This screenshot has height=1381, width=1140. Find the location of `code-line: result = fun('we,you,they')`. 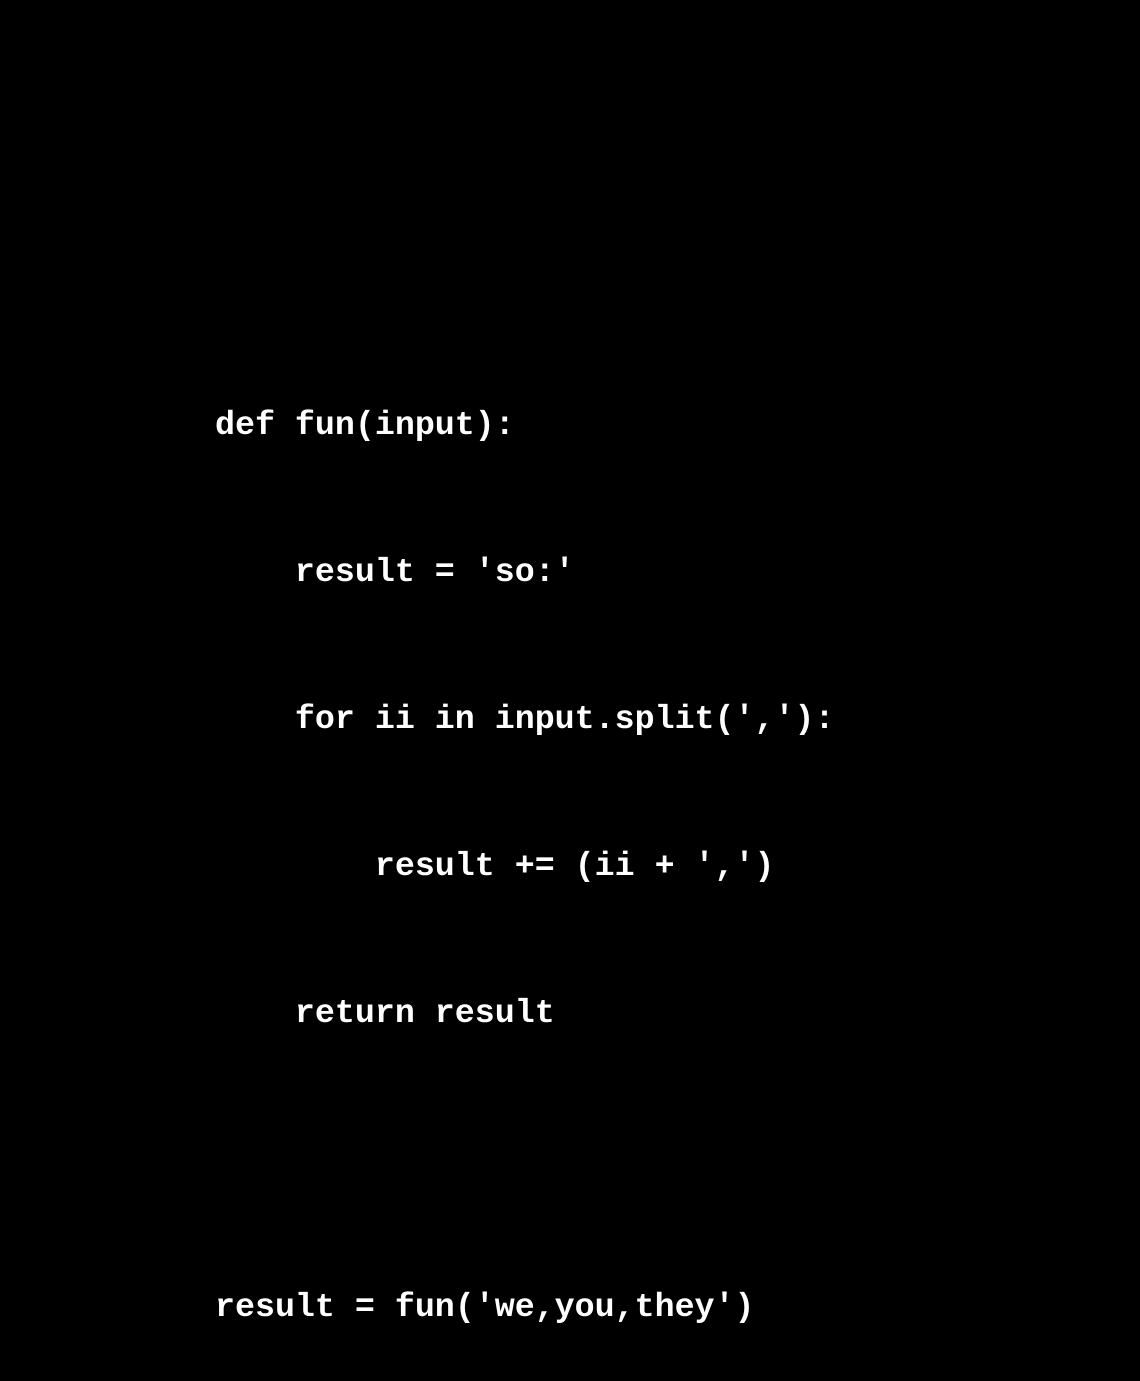

code-line: result = fun('we,you,they') is located at coordinates (485, 1307).